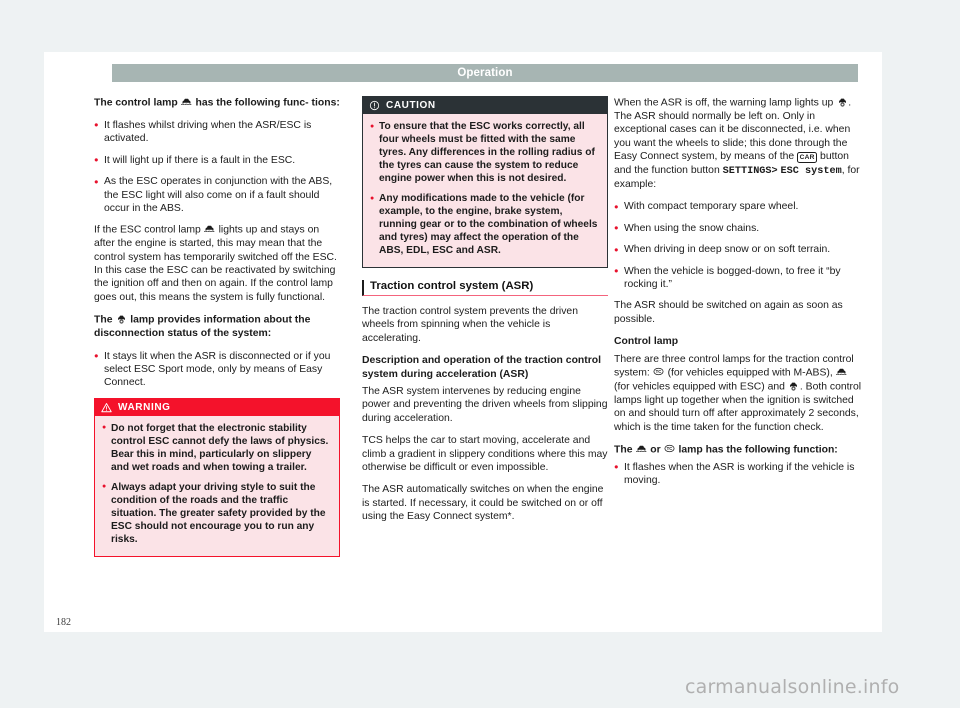  Describe the element at coordinates (655, 450) in the screenshot. I see `col3-subheading-2-b: or` at that location.